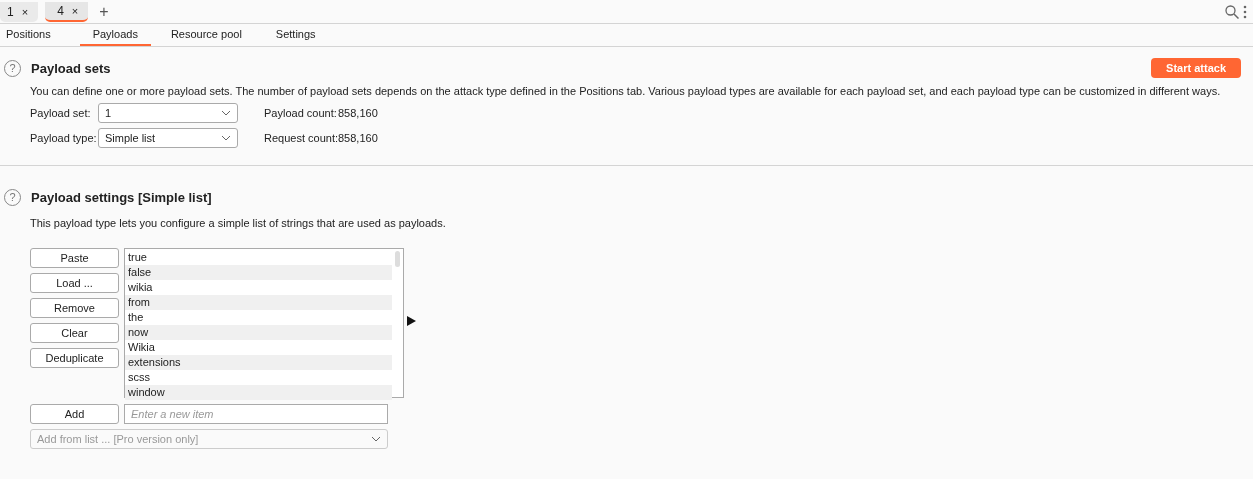 The height and width of the screenshot is (479, 1253). I want to click on field-label: Payload type:, so click(64, 138).